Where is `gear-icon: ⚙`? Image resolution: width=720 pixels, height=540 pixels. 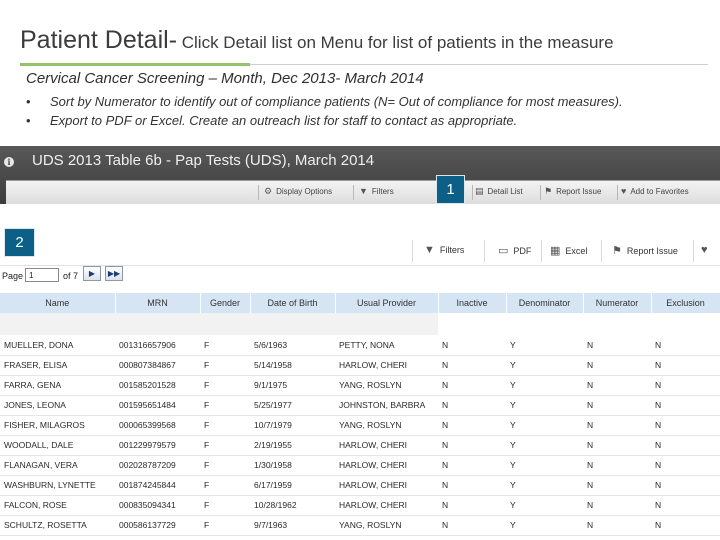 gear-icon: ⚙ is located at coordinates (268, 191).